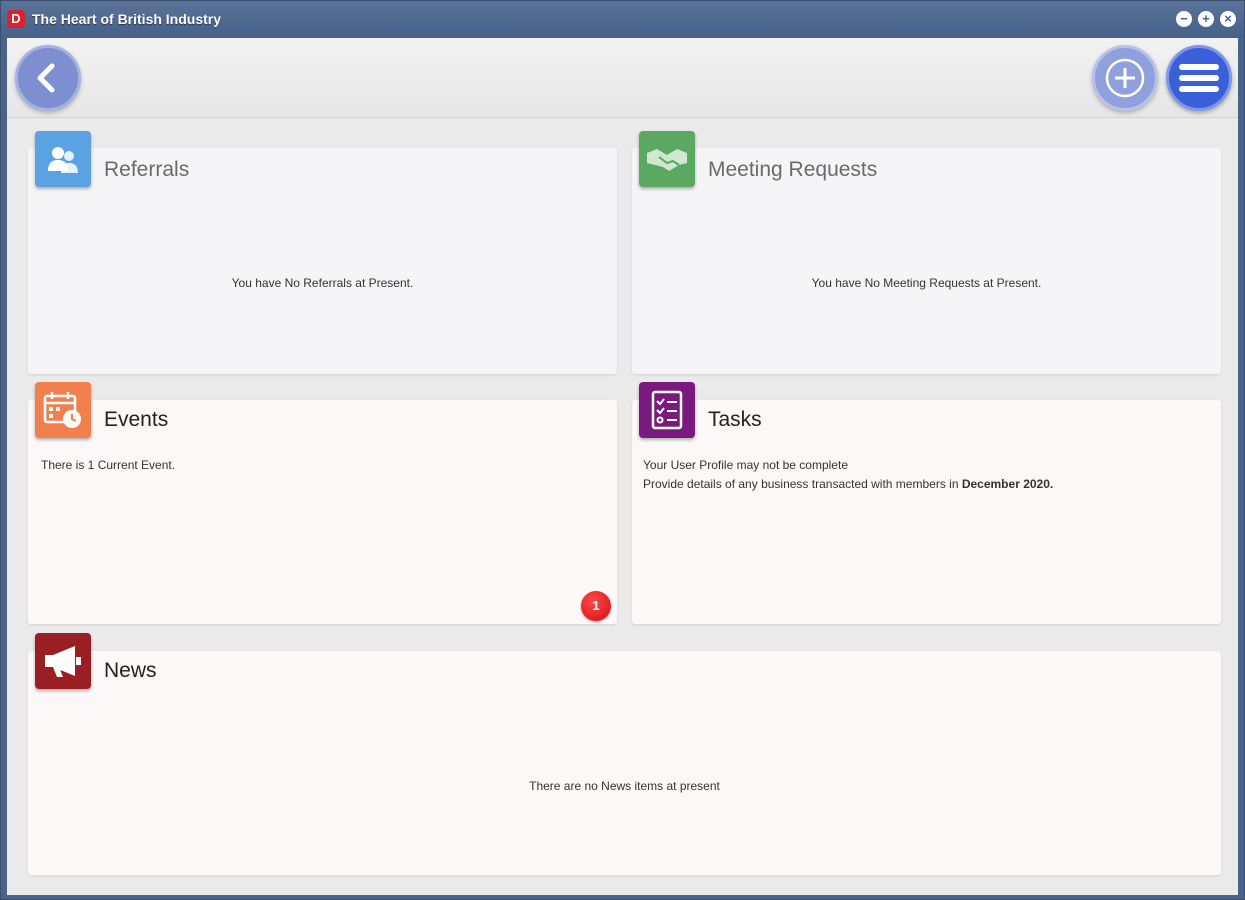 The image size is (1245, 900). Describe the element at coordinates (322, 512) in the screenshot. I see `events-card: Events There is 1 Current Event. 1` at that location.